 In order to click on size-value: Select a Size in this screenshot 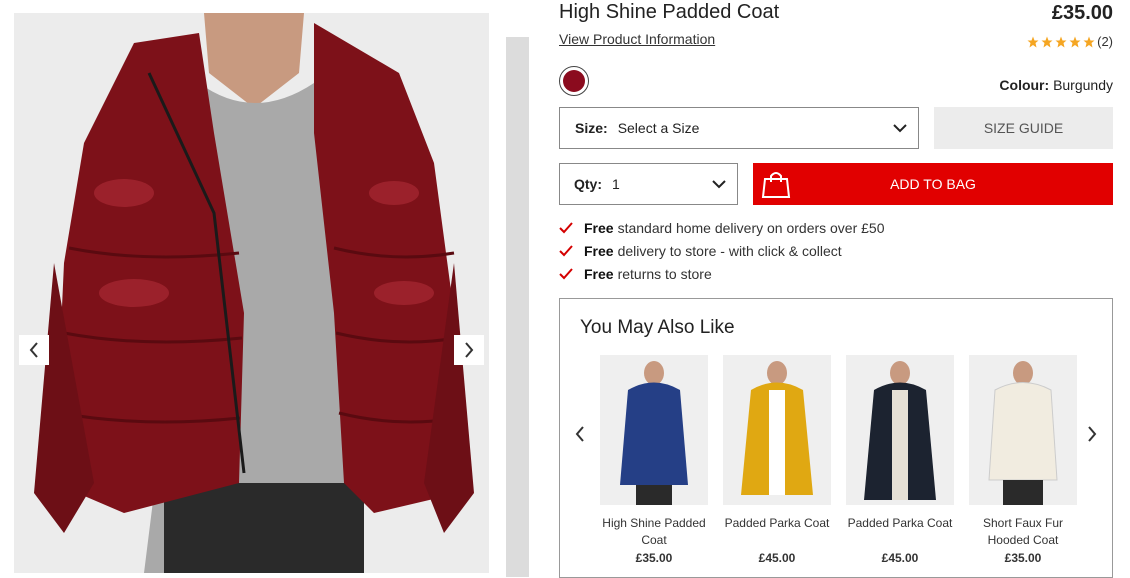, I will do `click(658, 128)`.